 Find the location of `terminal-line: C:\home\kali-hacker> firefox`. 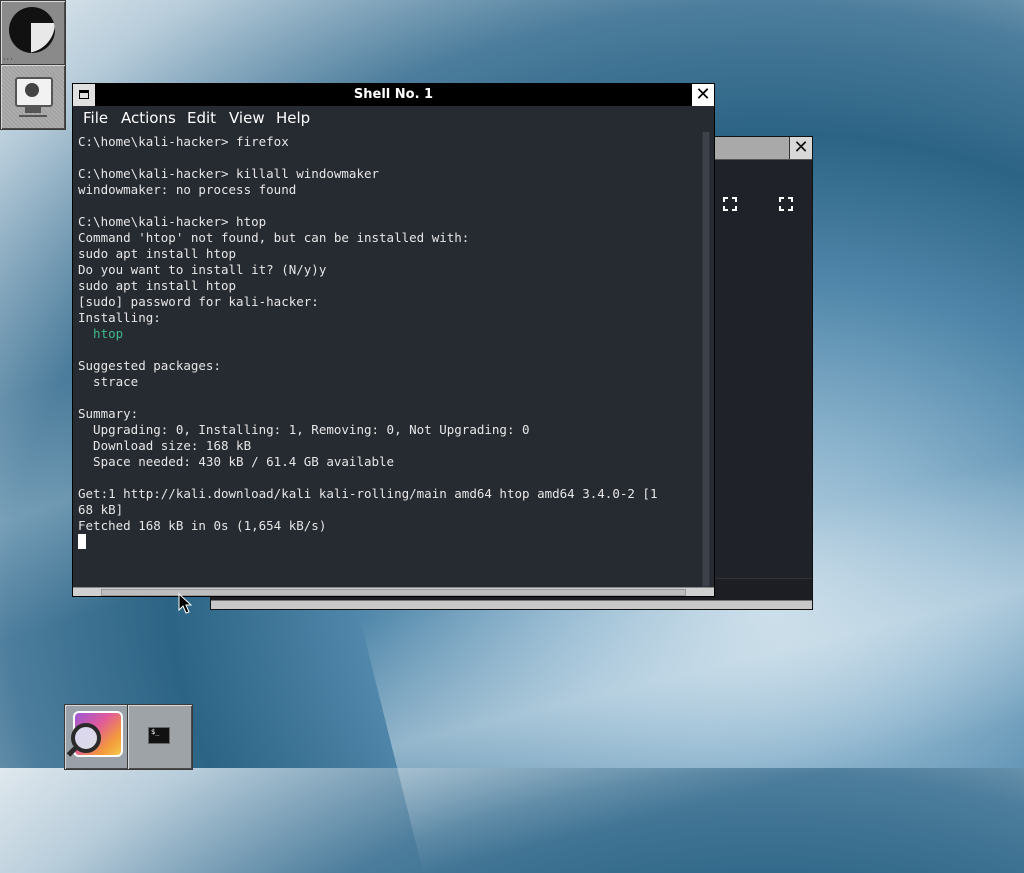

terminal-line: C:\home\kali-hacker> firefox is located at coordinates (183, 141).